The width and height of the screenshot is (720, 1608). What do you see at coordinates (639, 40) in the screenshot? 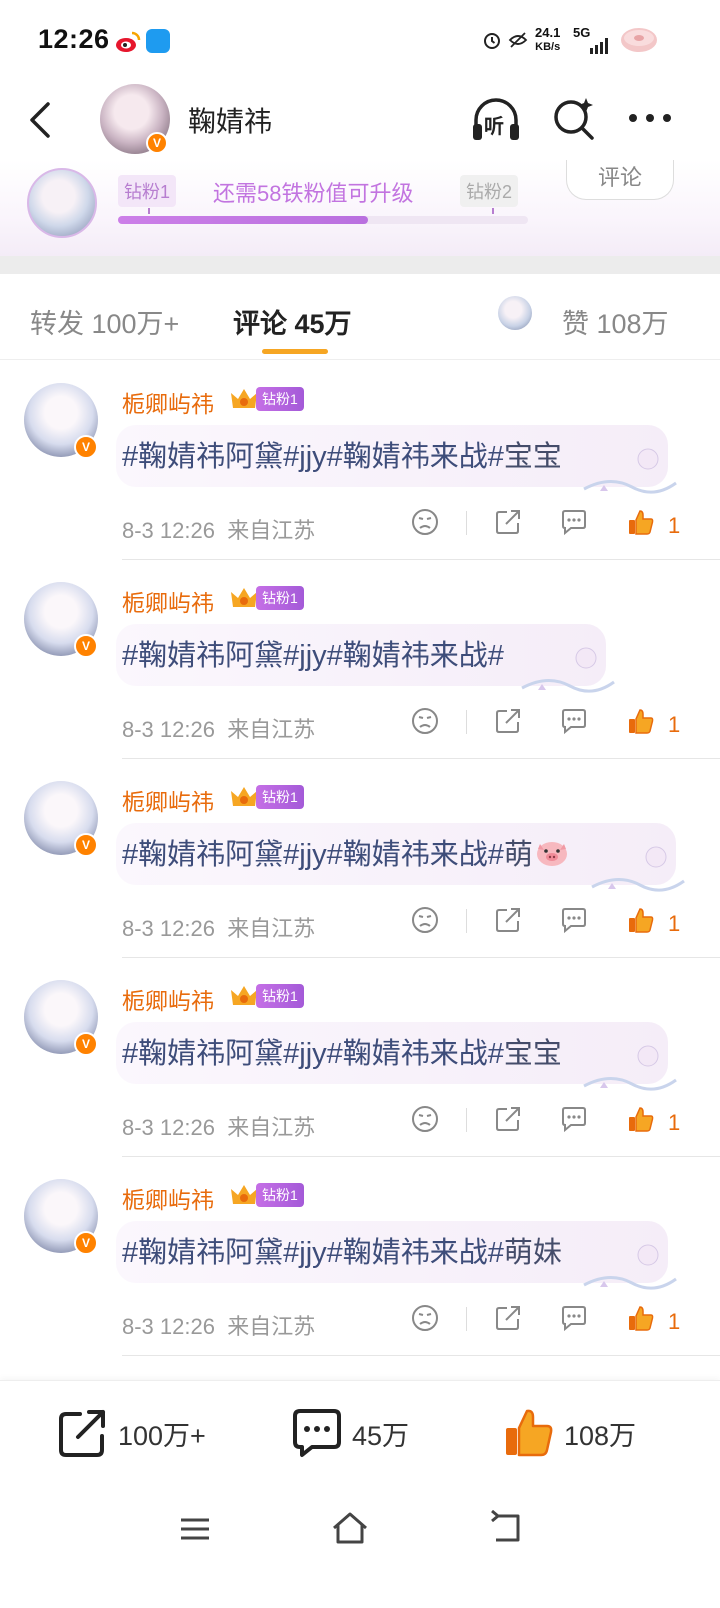
I see `donut-battery-icon` at bounding box center [639, 40].